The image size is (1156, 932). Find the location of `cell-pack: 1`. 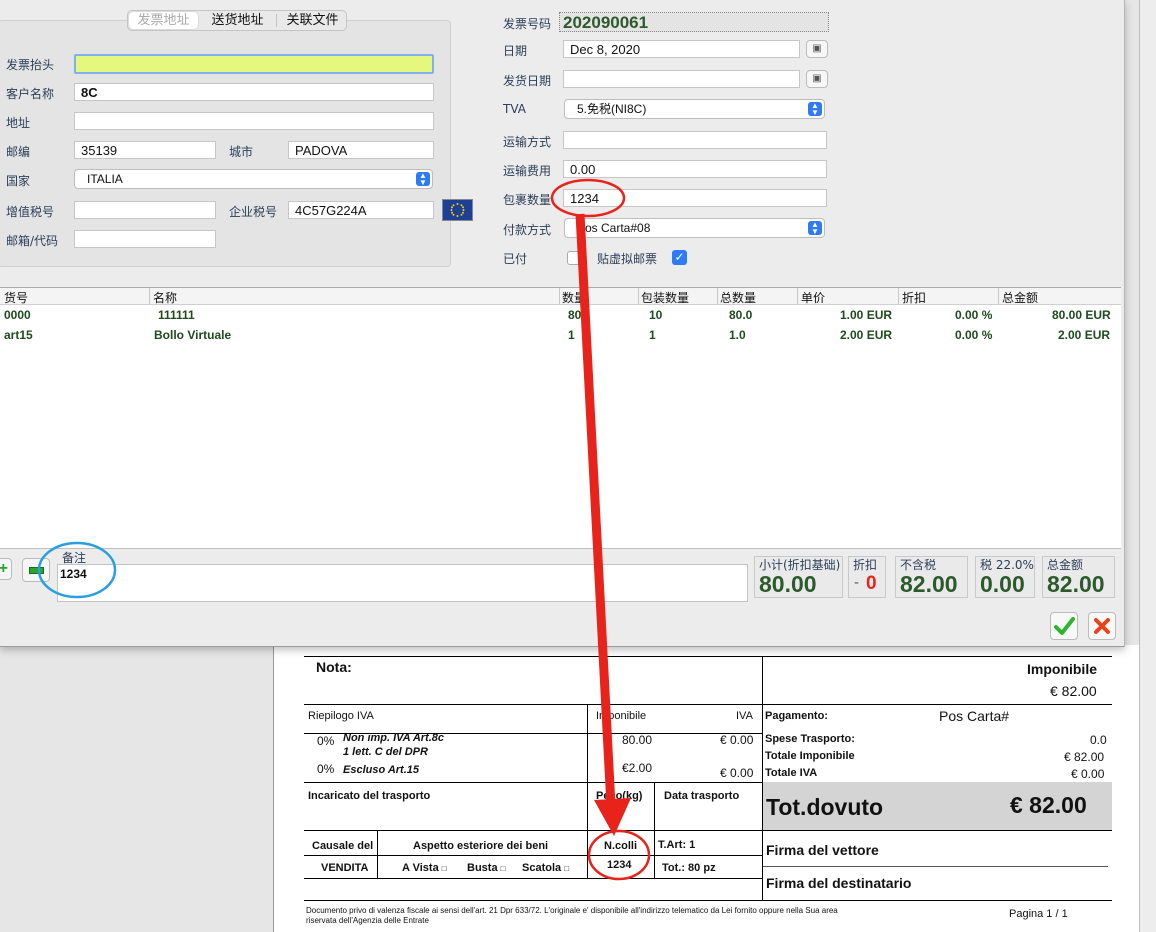

cell-pack: 1 is located at coordinates (652, 335).